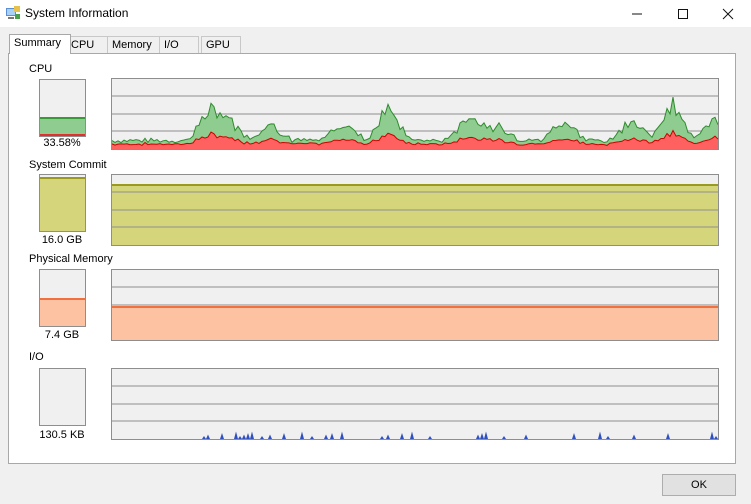 The image size is (751, 504). What do you see at coordinates (68, 165) in the screenshot?
I see `commit-label: System Commit` at bounding box center [68, 165].